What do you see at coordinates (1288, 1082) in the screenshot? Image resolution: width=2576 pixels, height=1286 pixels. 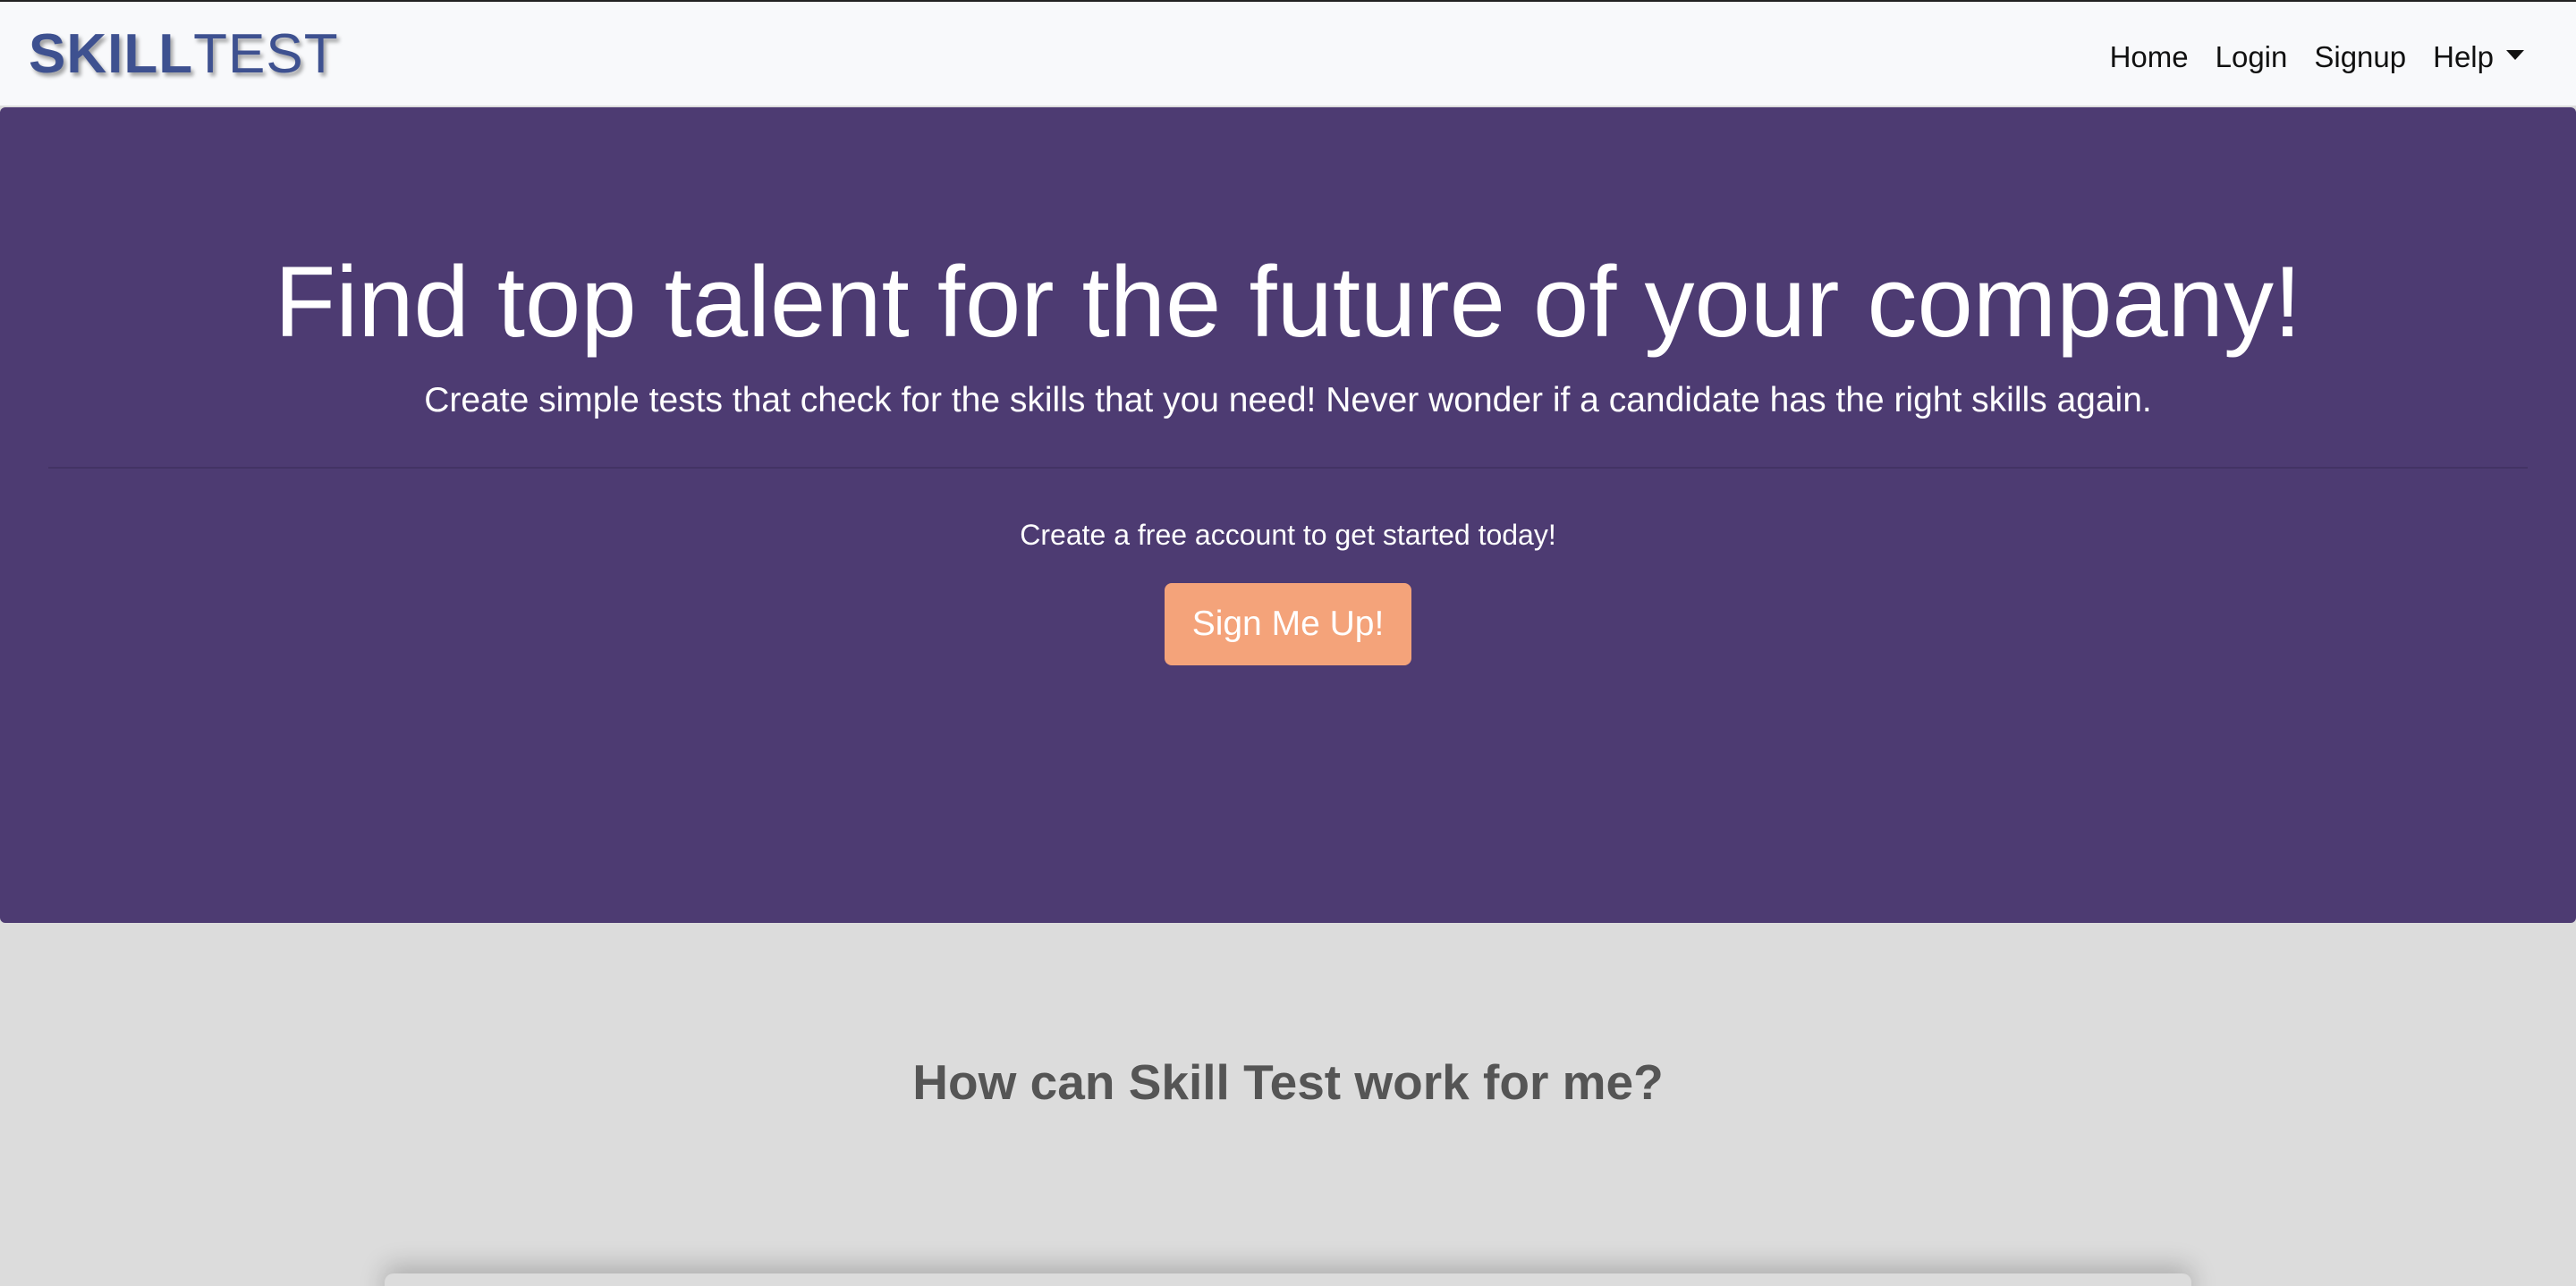 I see `section-title: How can Skill Test work for me?` at bounding box center [1288, 1082].